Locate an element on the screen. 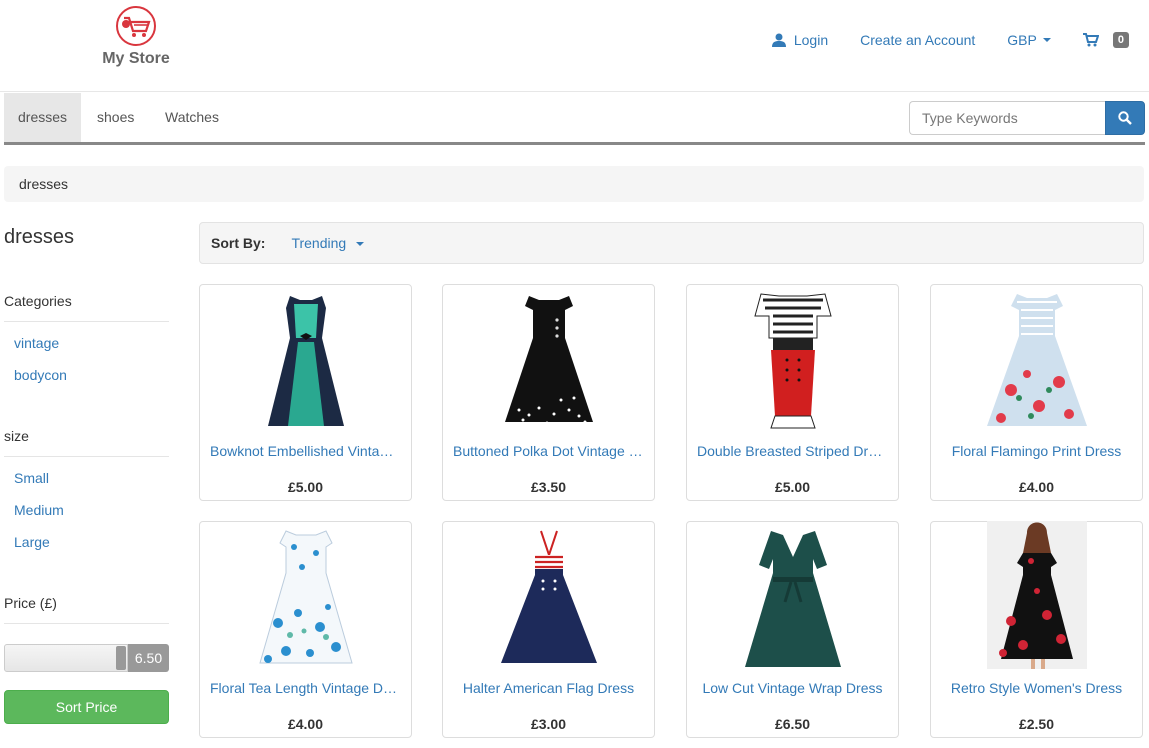  product-name: Bowknot Embellished Vintage Dress is located at coordinates (305, 451).